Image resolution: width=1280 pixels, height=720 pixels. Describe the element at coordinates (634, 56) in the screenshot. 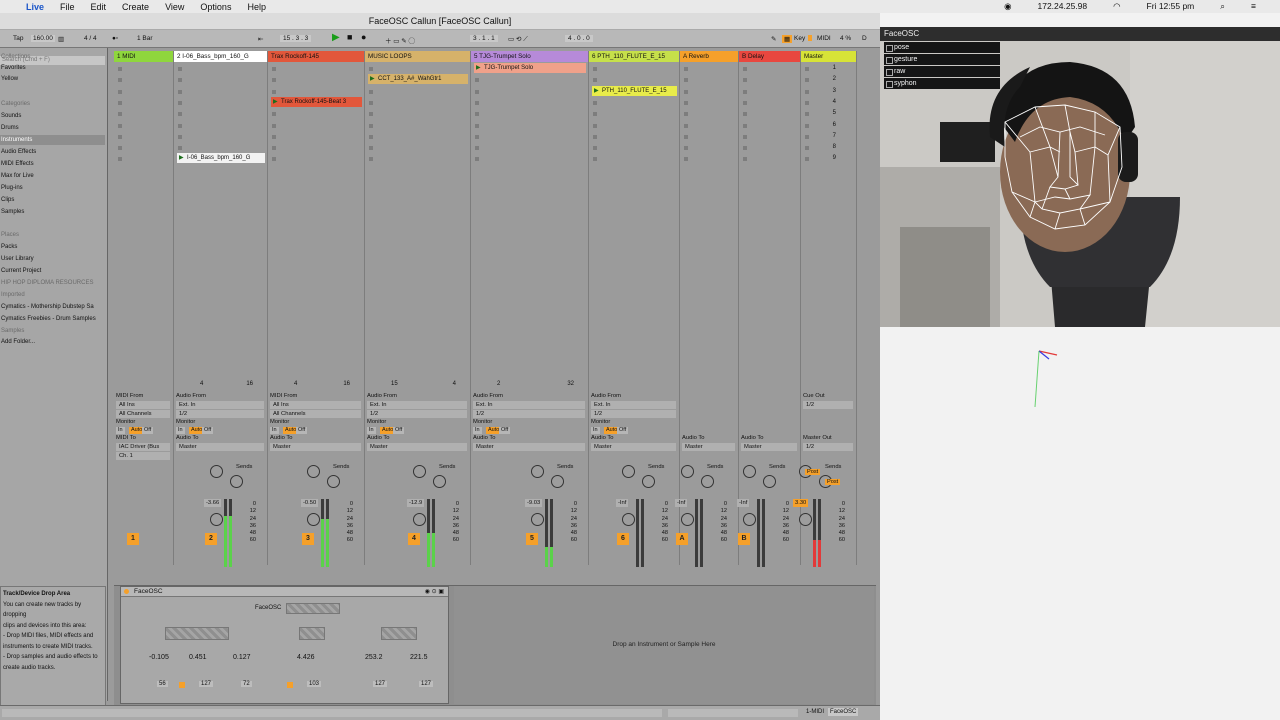

I see `track-header: 6 PTH_110_FLUTE_E_15` at that location.